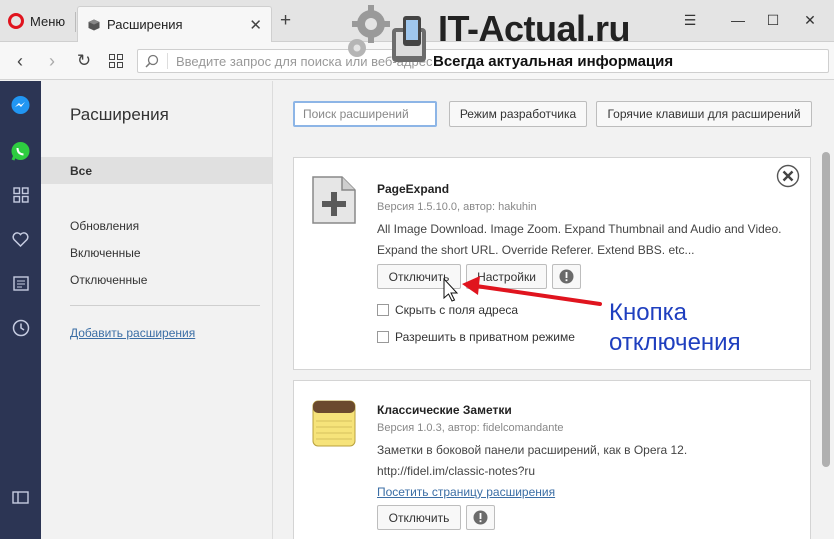  Describe the element at coordinates (105, 253) in the screenshot. I see `nav-item-enabled: Включенные` at that location.